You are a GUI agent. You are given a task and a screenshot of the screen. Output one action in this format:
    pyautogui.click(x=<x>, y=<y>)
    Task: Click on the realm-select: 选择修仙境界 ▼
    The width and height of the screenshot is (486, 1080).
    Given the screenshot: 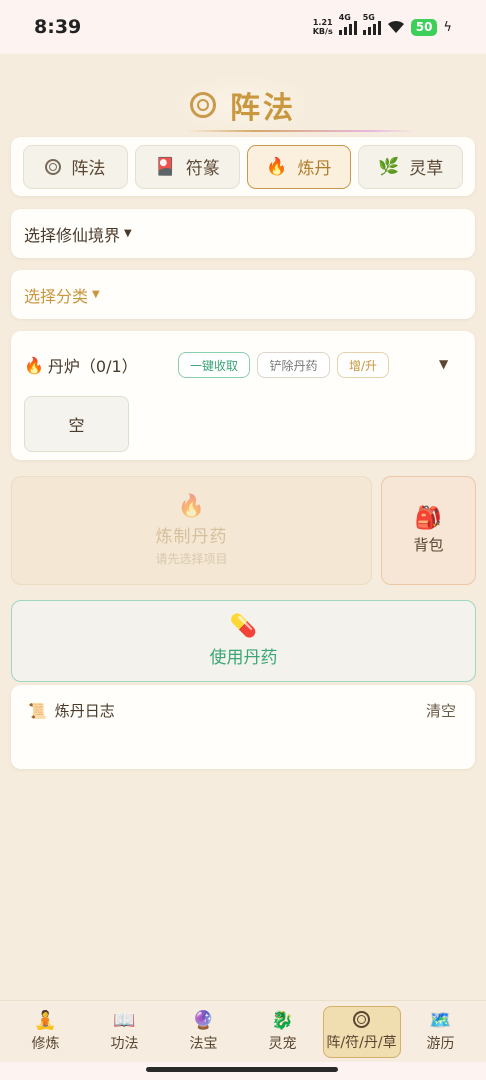 What is the action you would take?
    pyautogui.click(x=243, y=233)
    